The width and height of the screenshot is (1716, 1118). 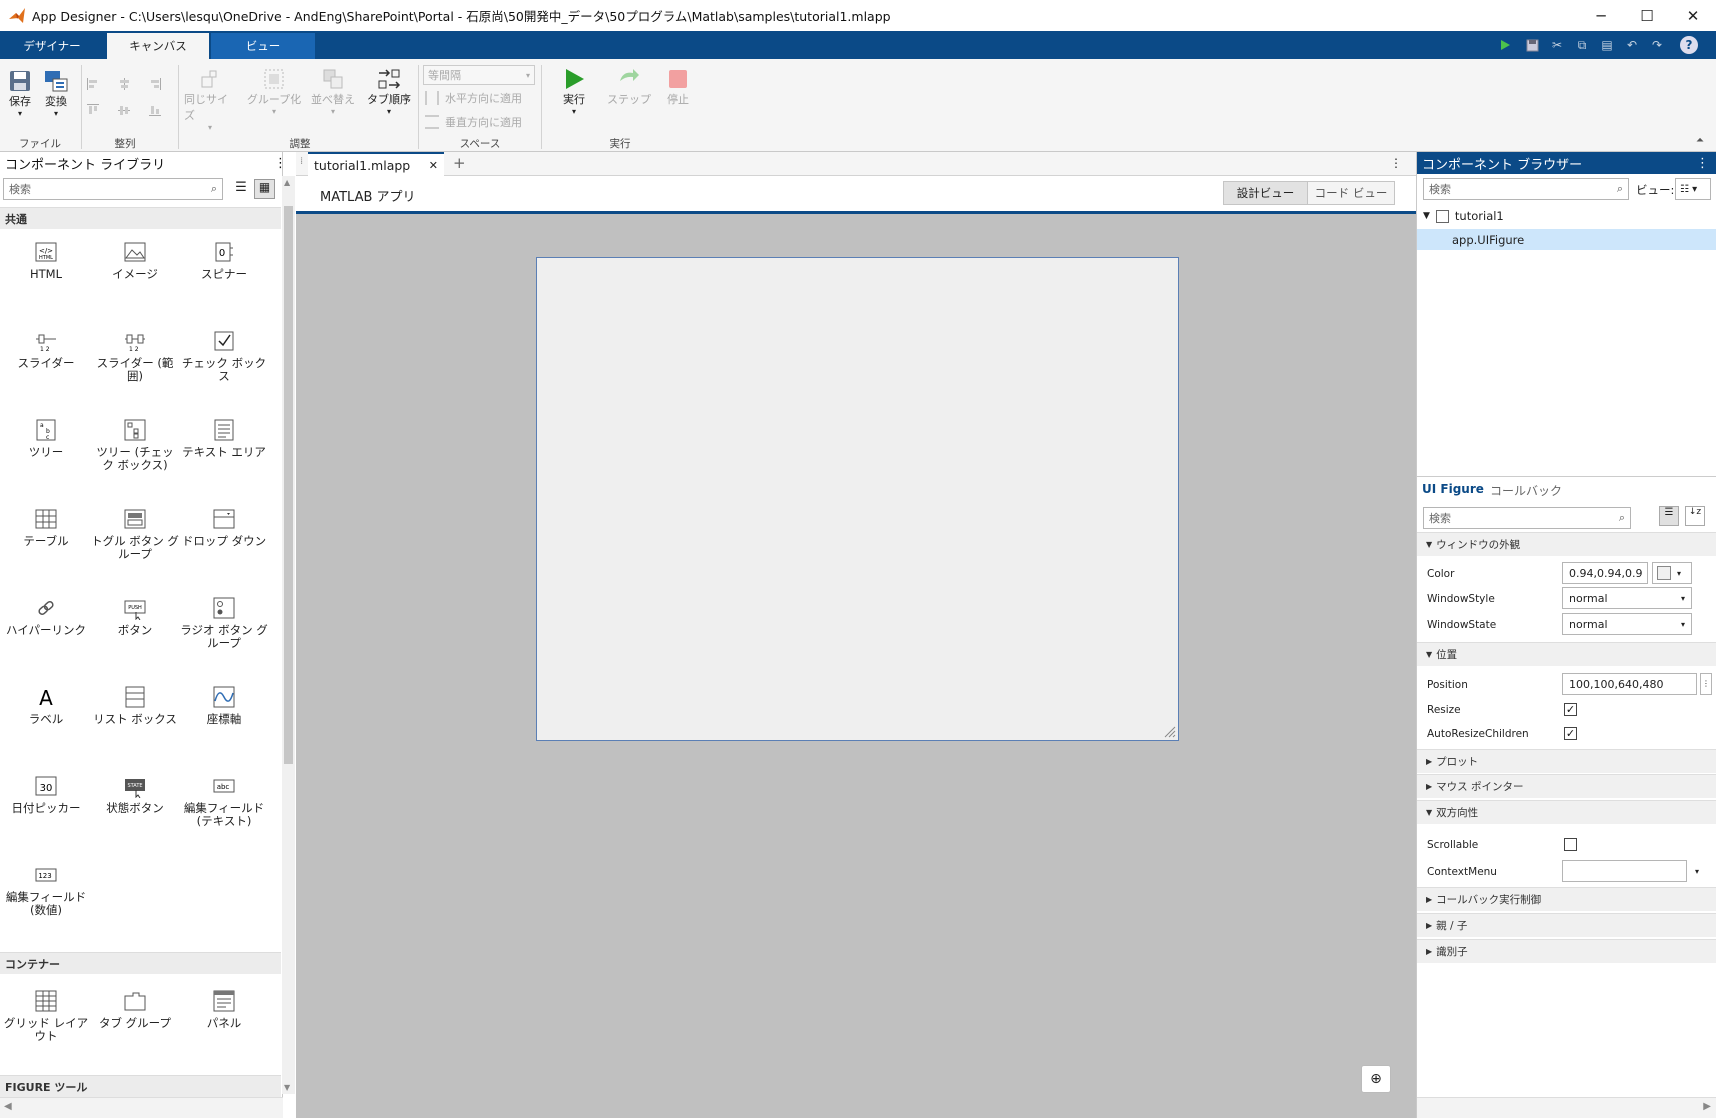 I want to click on group-position: ▼ 位置, so click(x=1566, y=654).